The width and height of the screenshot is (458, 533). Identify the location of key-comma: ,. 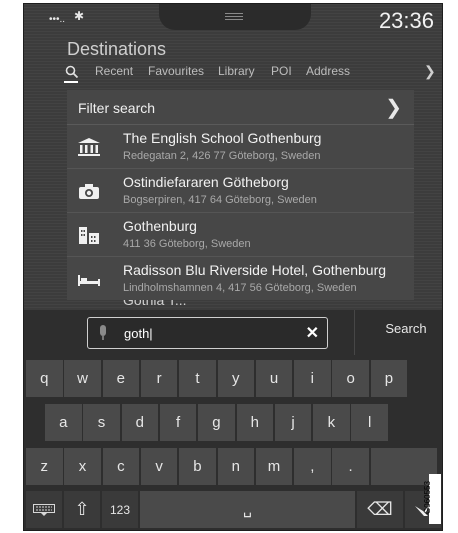
(312, 466).